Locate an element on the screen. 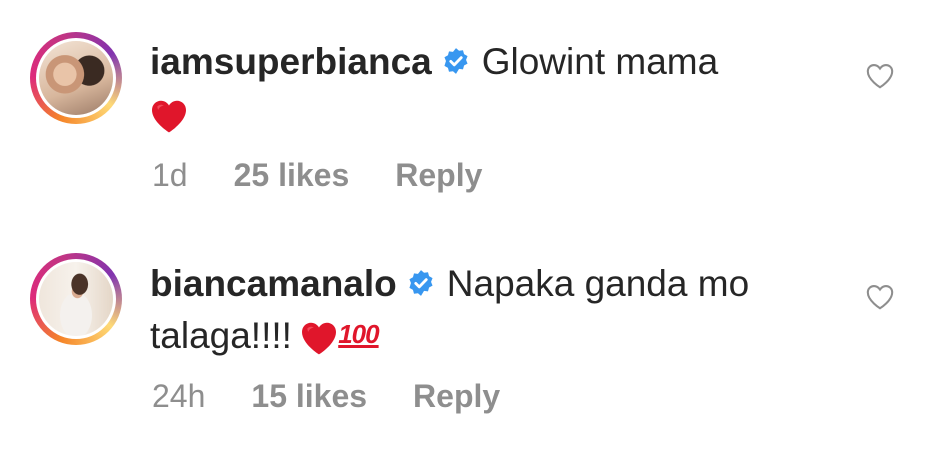  comment-text-line: biancamanalo Napaka ganda mo is located at coordinates (449, 284).